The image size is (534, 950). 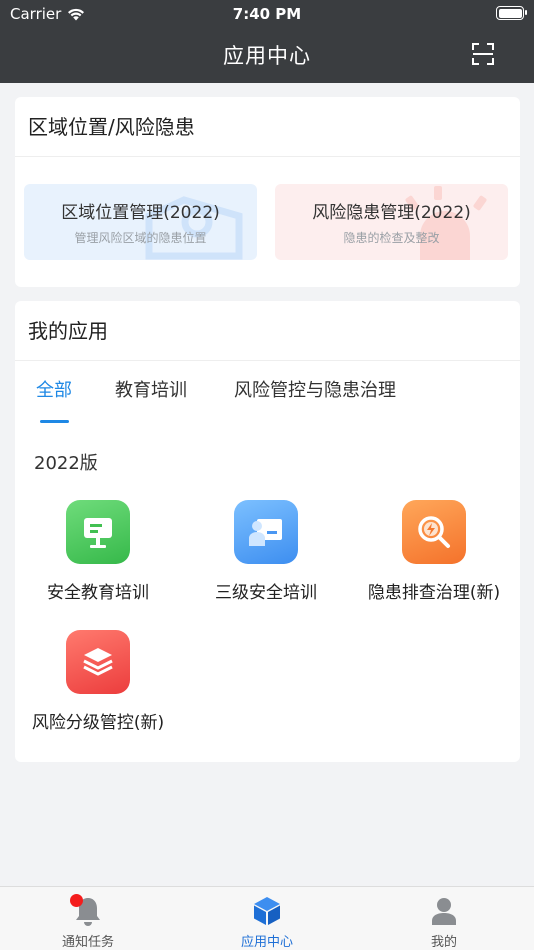 I want to click on tabbar-app-center: 应用中心, so click(x=267, y=922).